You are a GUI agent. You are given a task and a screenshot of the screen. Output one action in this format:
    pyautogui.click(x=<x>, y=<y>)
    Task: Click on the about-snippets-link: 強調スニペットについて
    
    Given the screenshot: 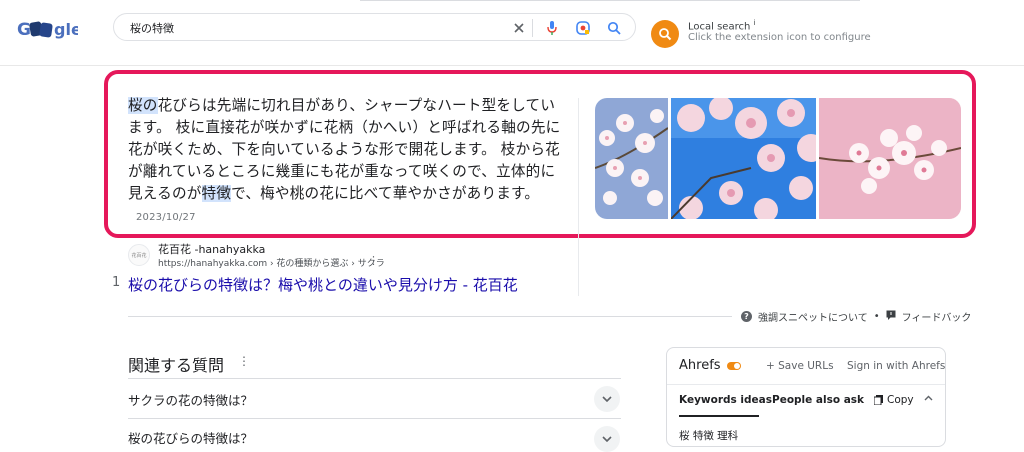 What is the action you would take?
    pyautogui.click(x=813, y=316)
    